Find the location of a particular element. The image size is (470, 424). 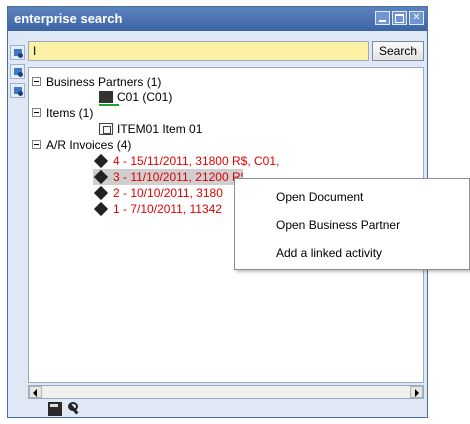

minimize-button is located at coordinates (382, 18).